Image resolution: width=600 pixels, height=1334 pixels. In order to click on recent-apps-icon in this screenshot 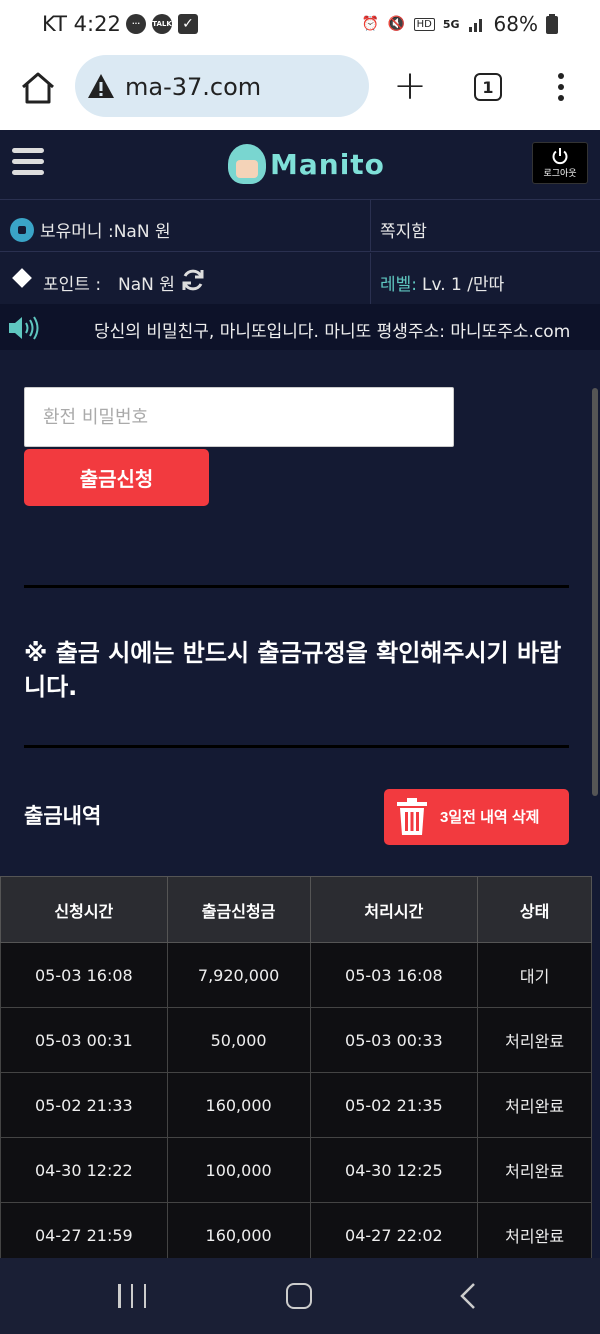, I will do `click(132, 1296)`.